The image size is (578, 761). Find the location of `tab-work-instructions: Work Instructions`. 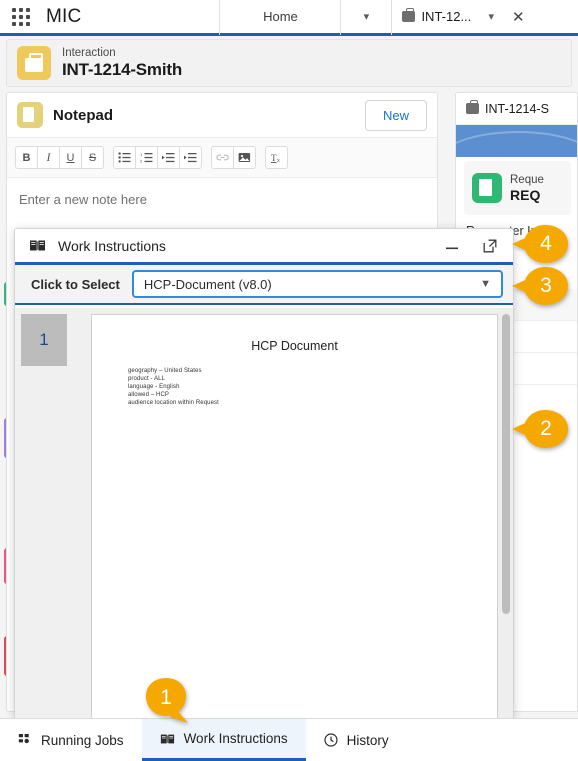

tab-work-instructions: Work Instructions is located at coordinates (223, 740).